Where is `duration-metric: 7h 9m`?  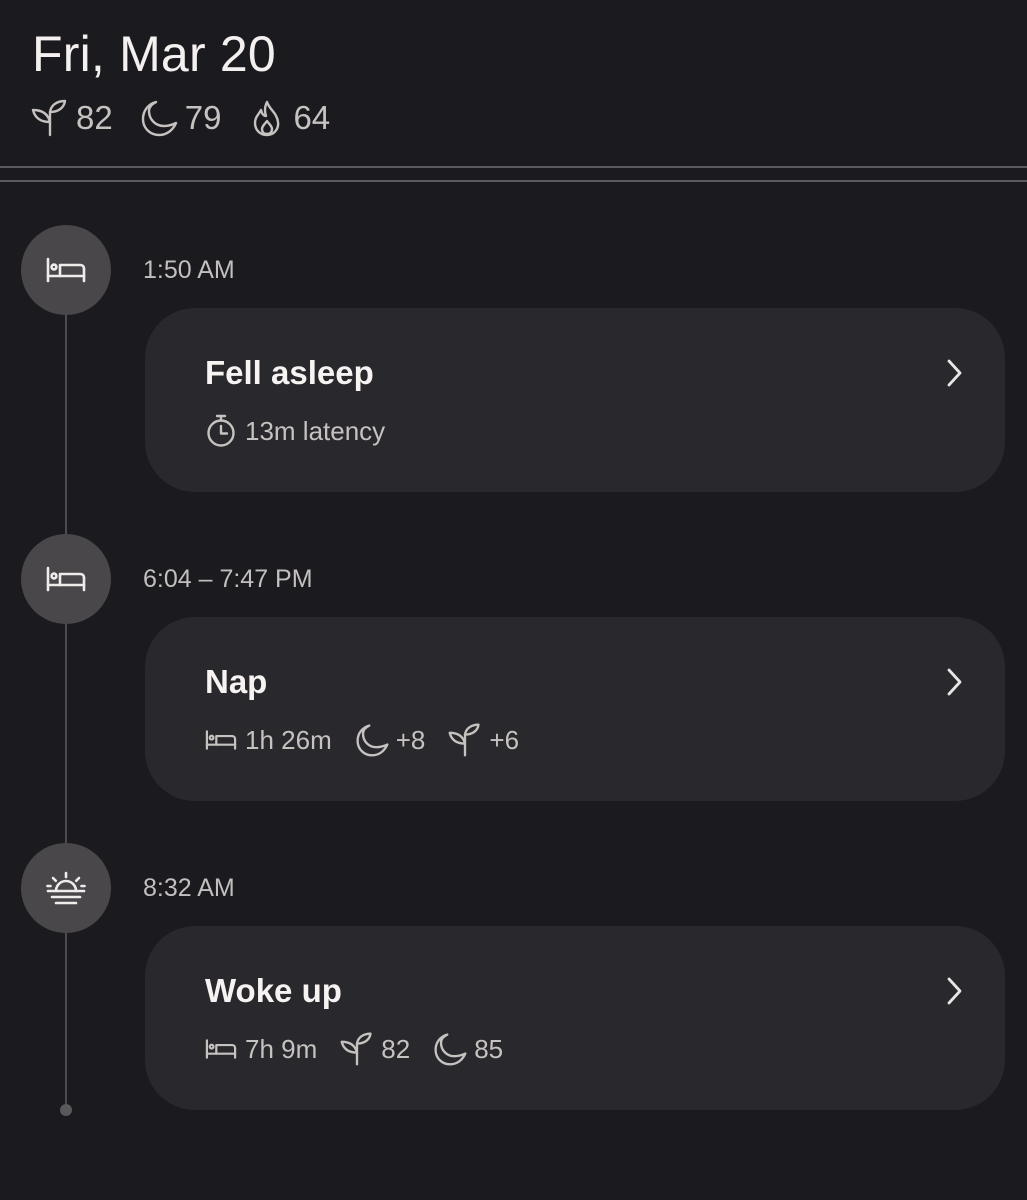 duration-metric: 7h 9m is located at coordinates (260, 1049).